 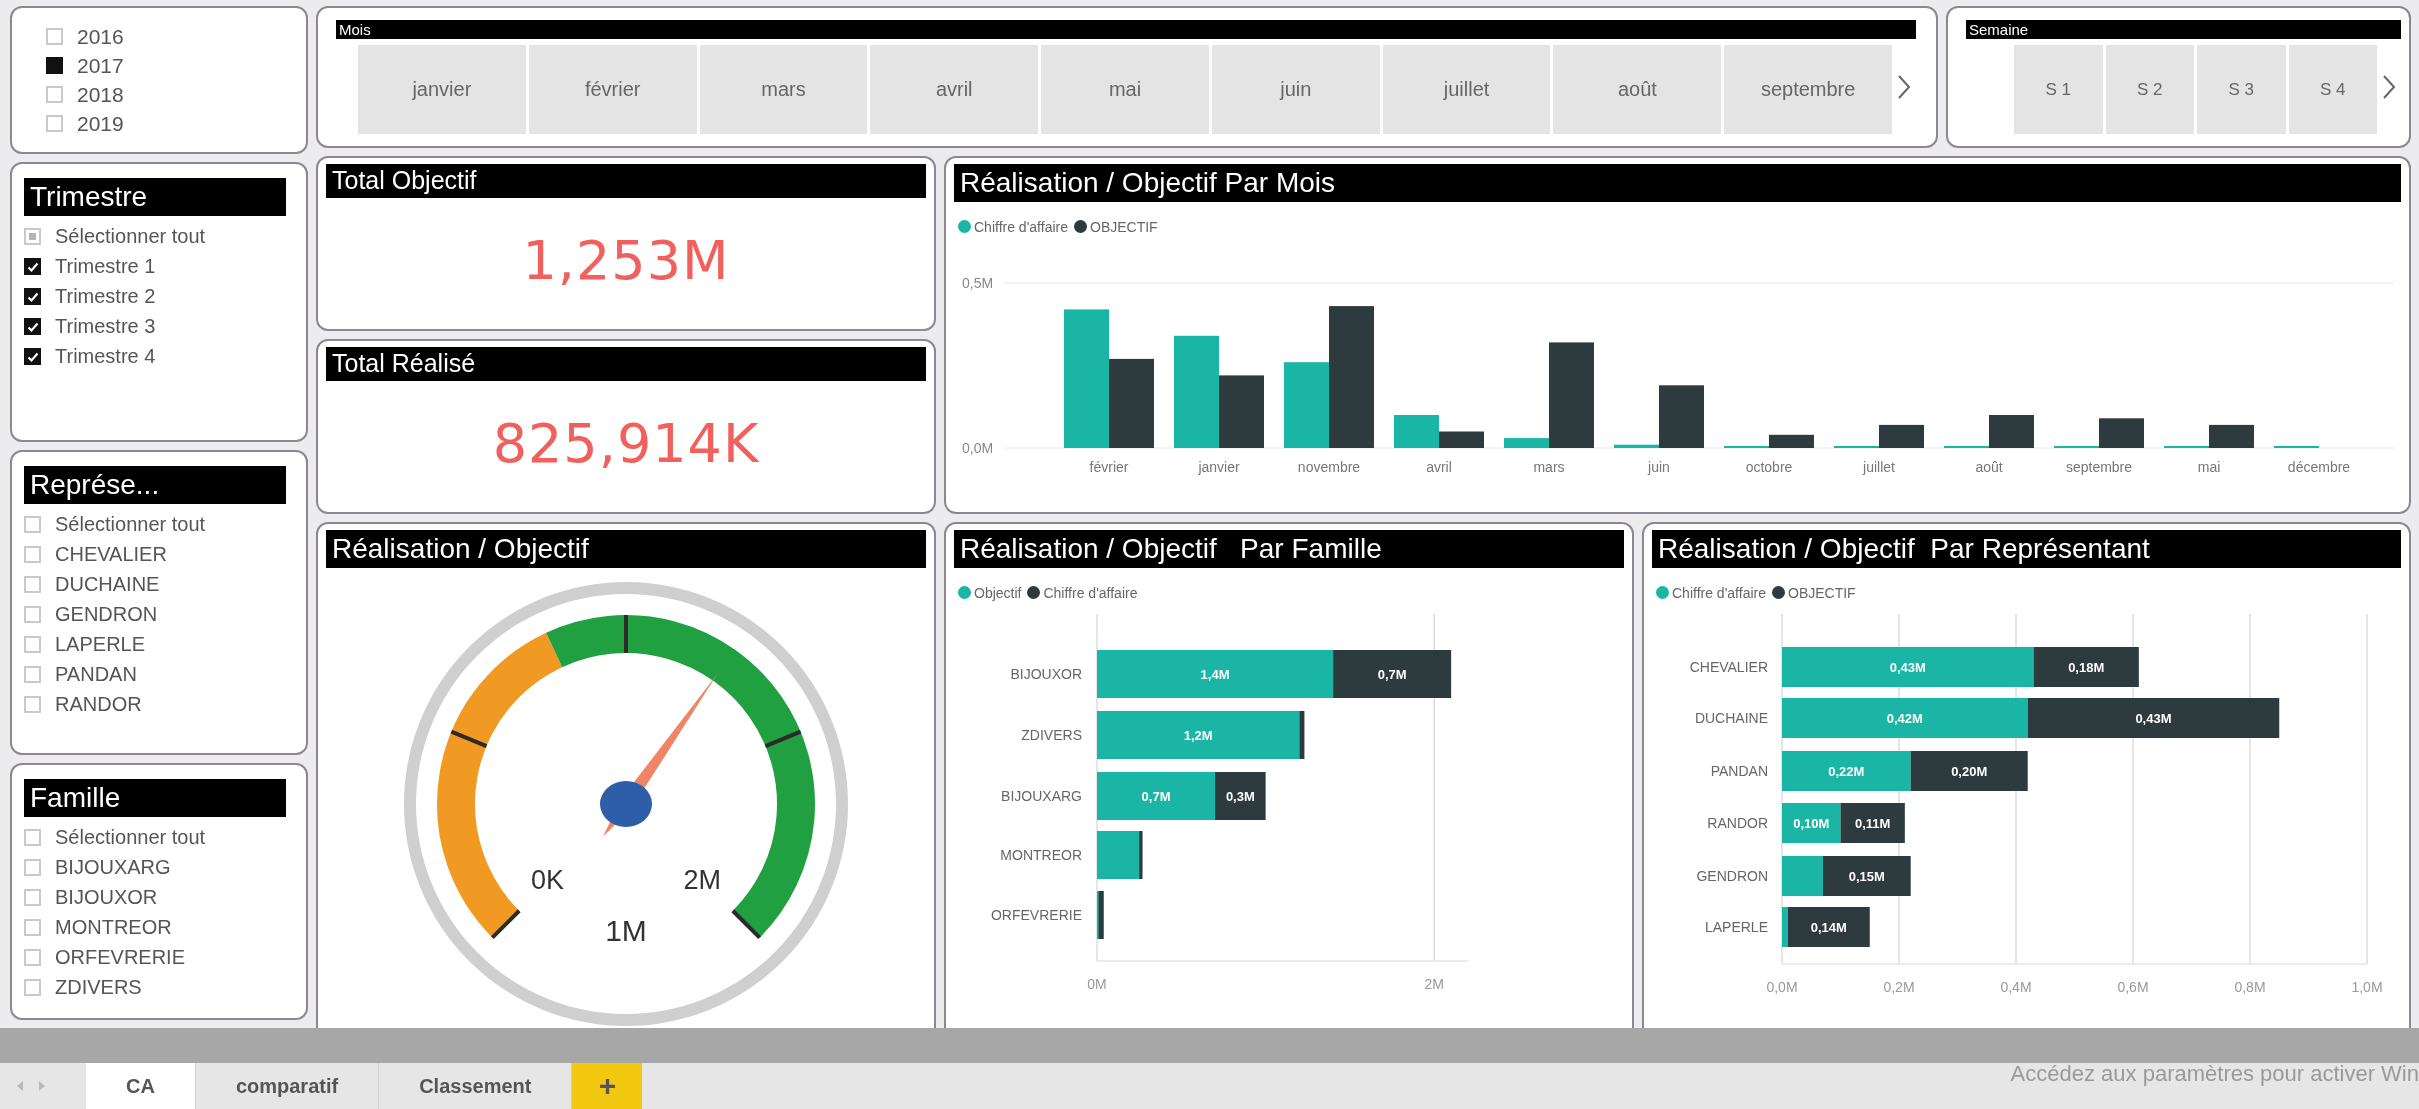 What do you see at coordinates (2099, 466) in the screenshot?
I see `axis-label: septembre` at bounding box center [2099, 466].